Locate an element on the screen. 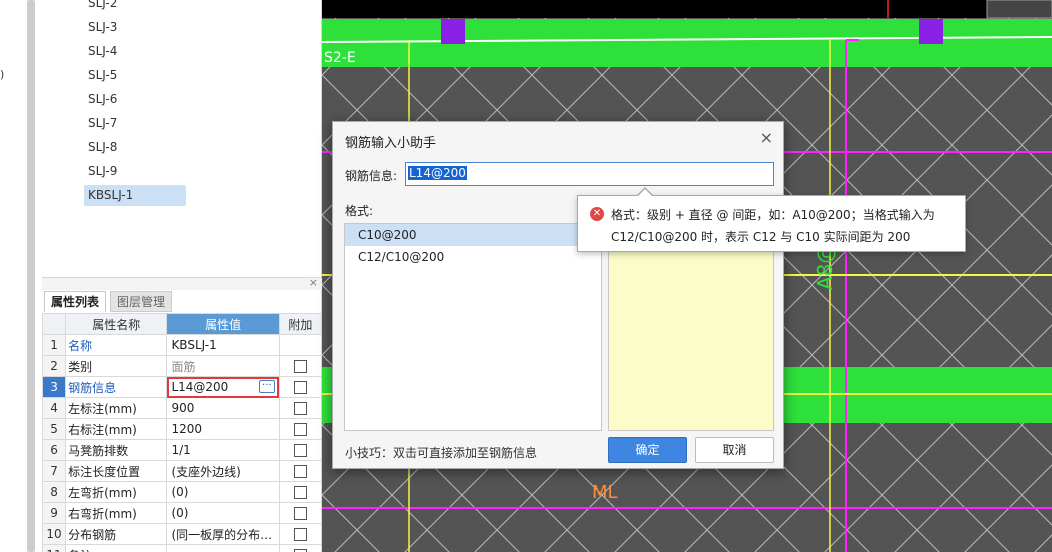 This screenshot has height=552, width=1052. row-index: 7 is located at coordinates (54, 471).